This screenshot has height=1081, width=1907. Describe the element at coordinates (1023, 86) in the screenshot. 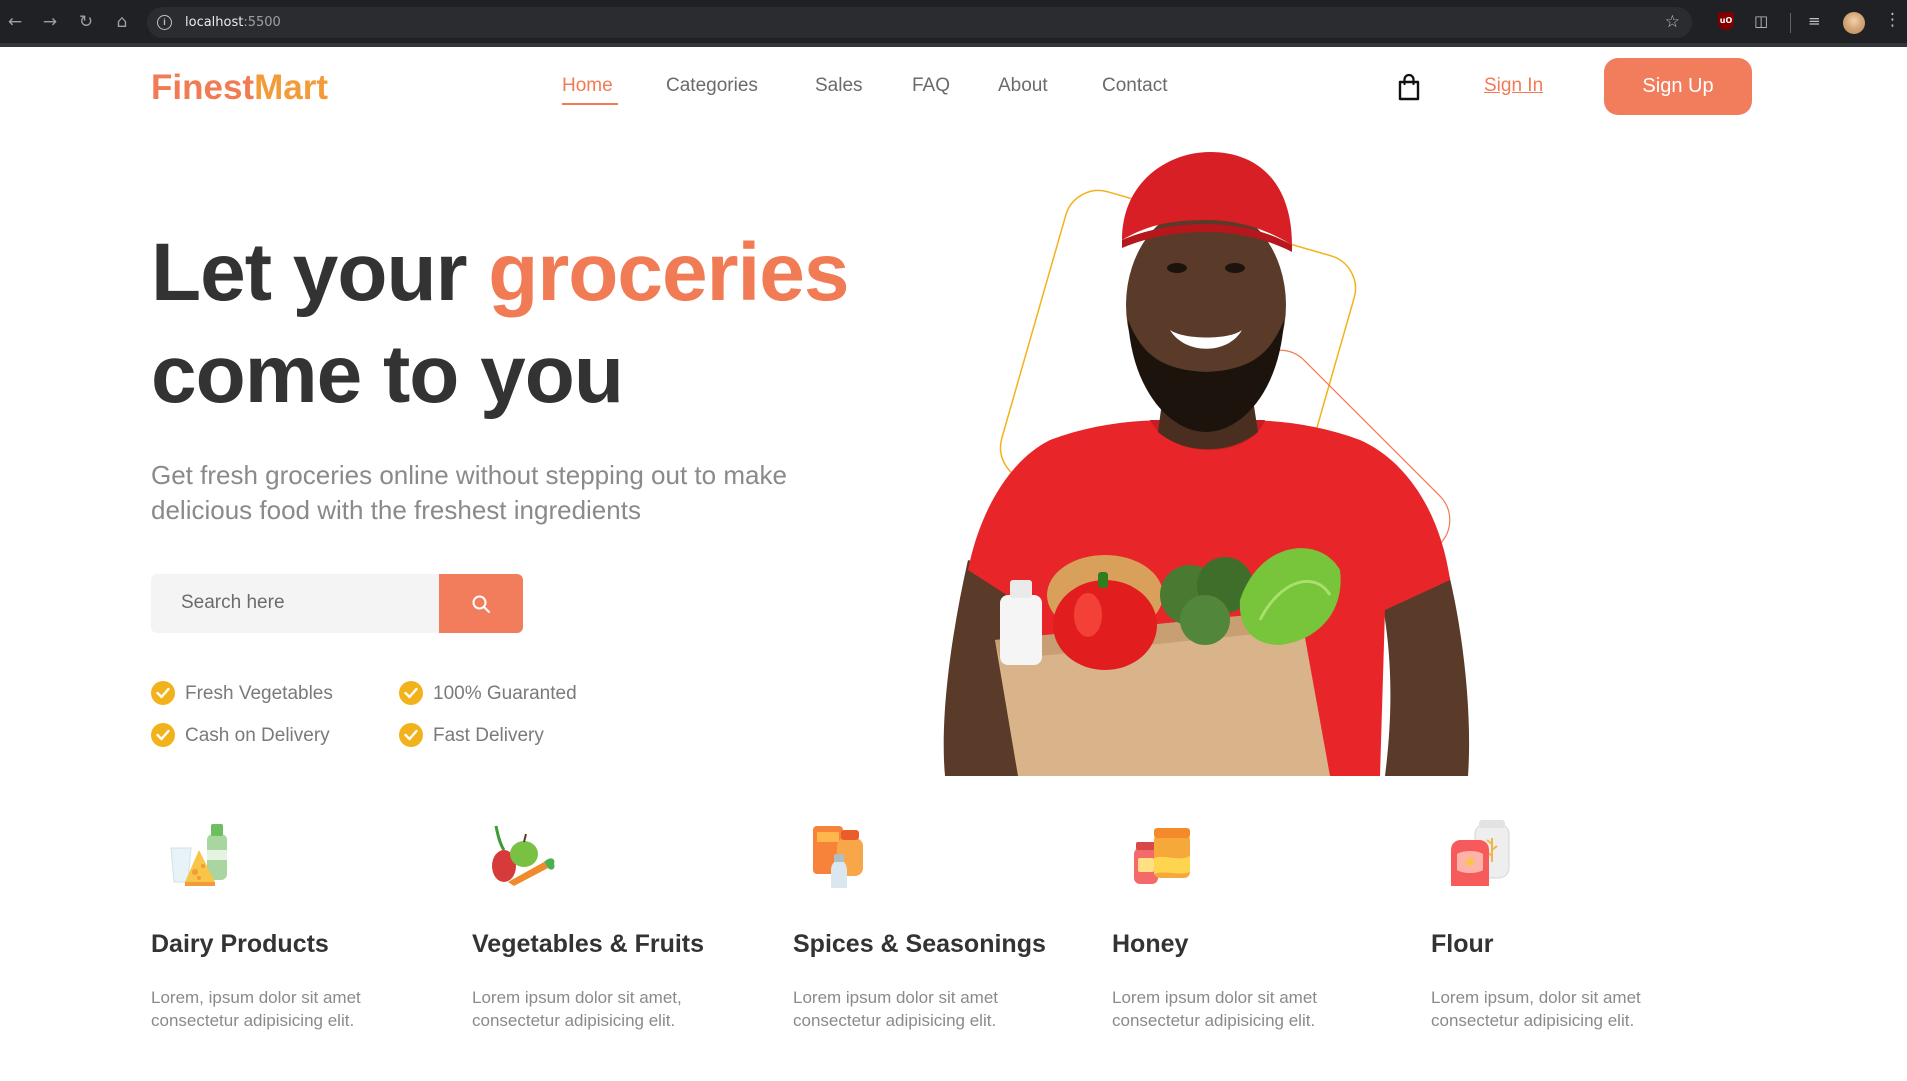

I see `nav-about: About` at that location.